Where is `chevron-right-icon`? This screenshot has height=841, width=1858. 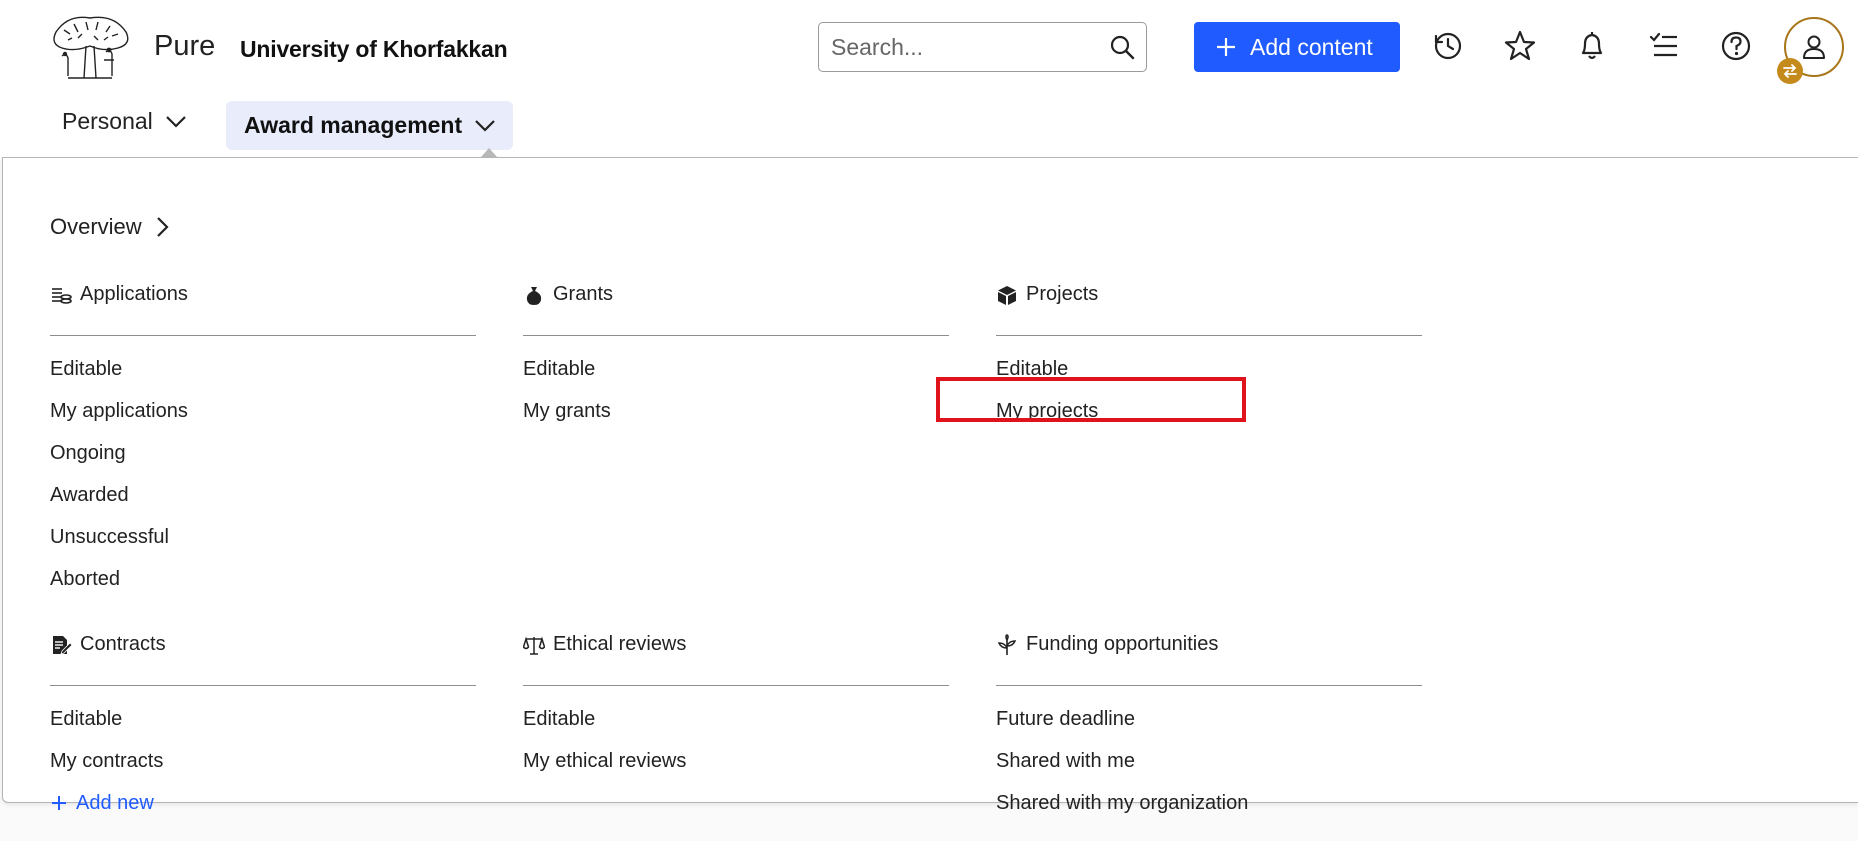
chevron-right-icon is located at coordinates (162, 227).